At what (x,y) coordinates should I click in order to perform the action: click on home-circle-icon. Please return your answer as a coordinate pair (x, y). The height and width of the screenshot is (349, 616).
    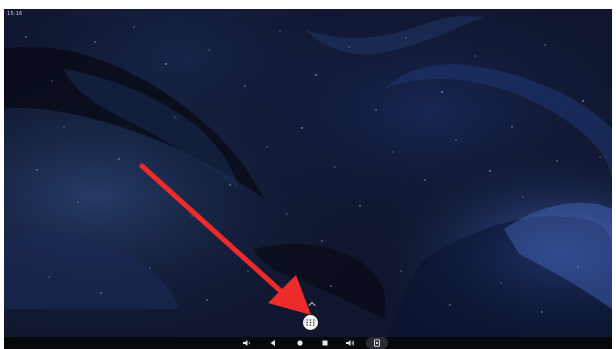
    Looking at the image, I should click on (300, 343).